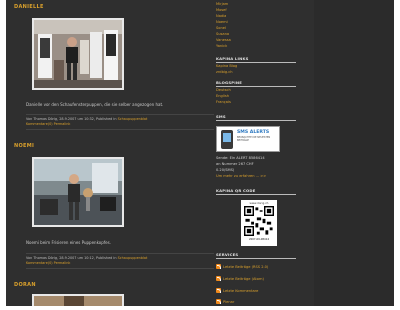 This screenshot has height=310, width=400. I want to click on feed-label: Letzte Kommentare, so click(241, 290).